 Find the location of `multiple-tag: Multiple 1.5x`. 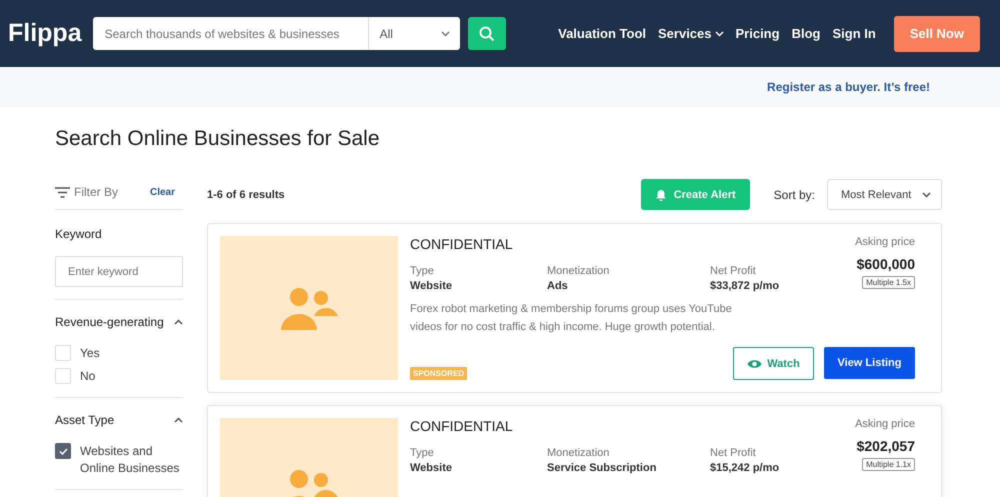

multiple-tag: Multiple 1.5x is located at coordinates (888, 282).